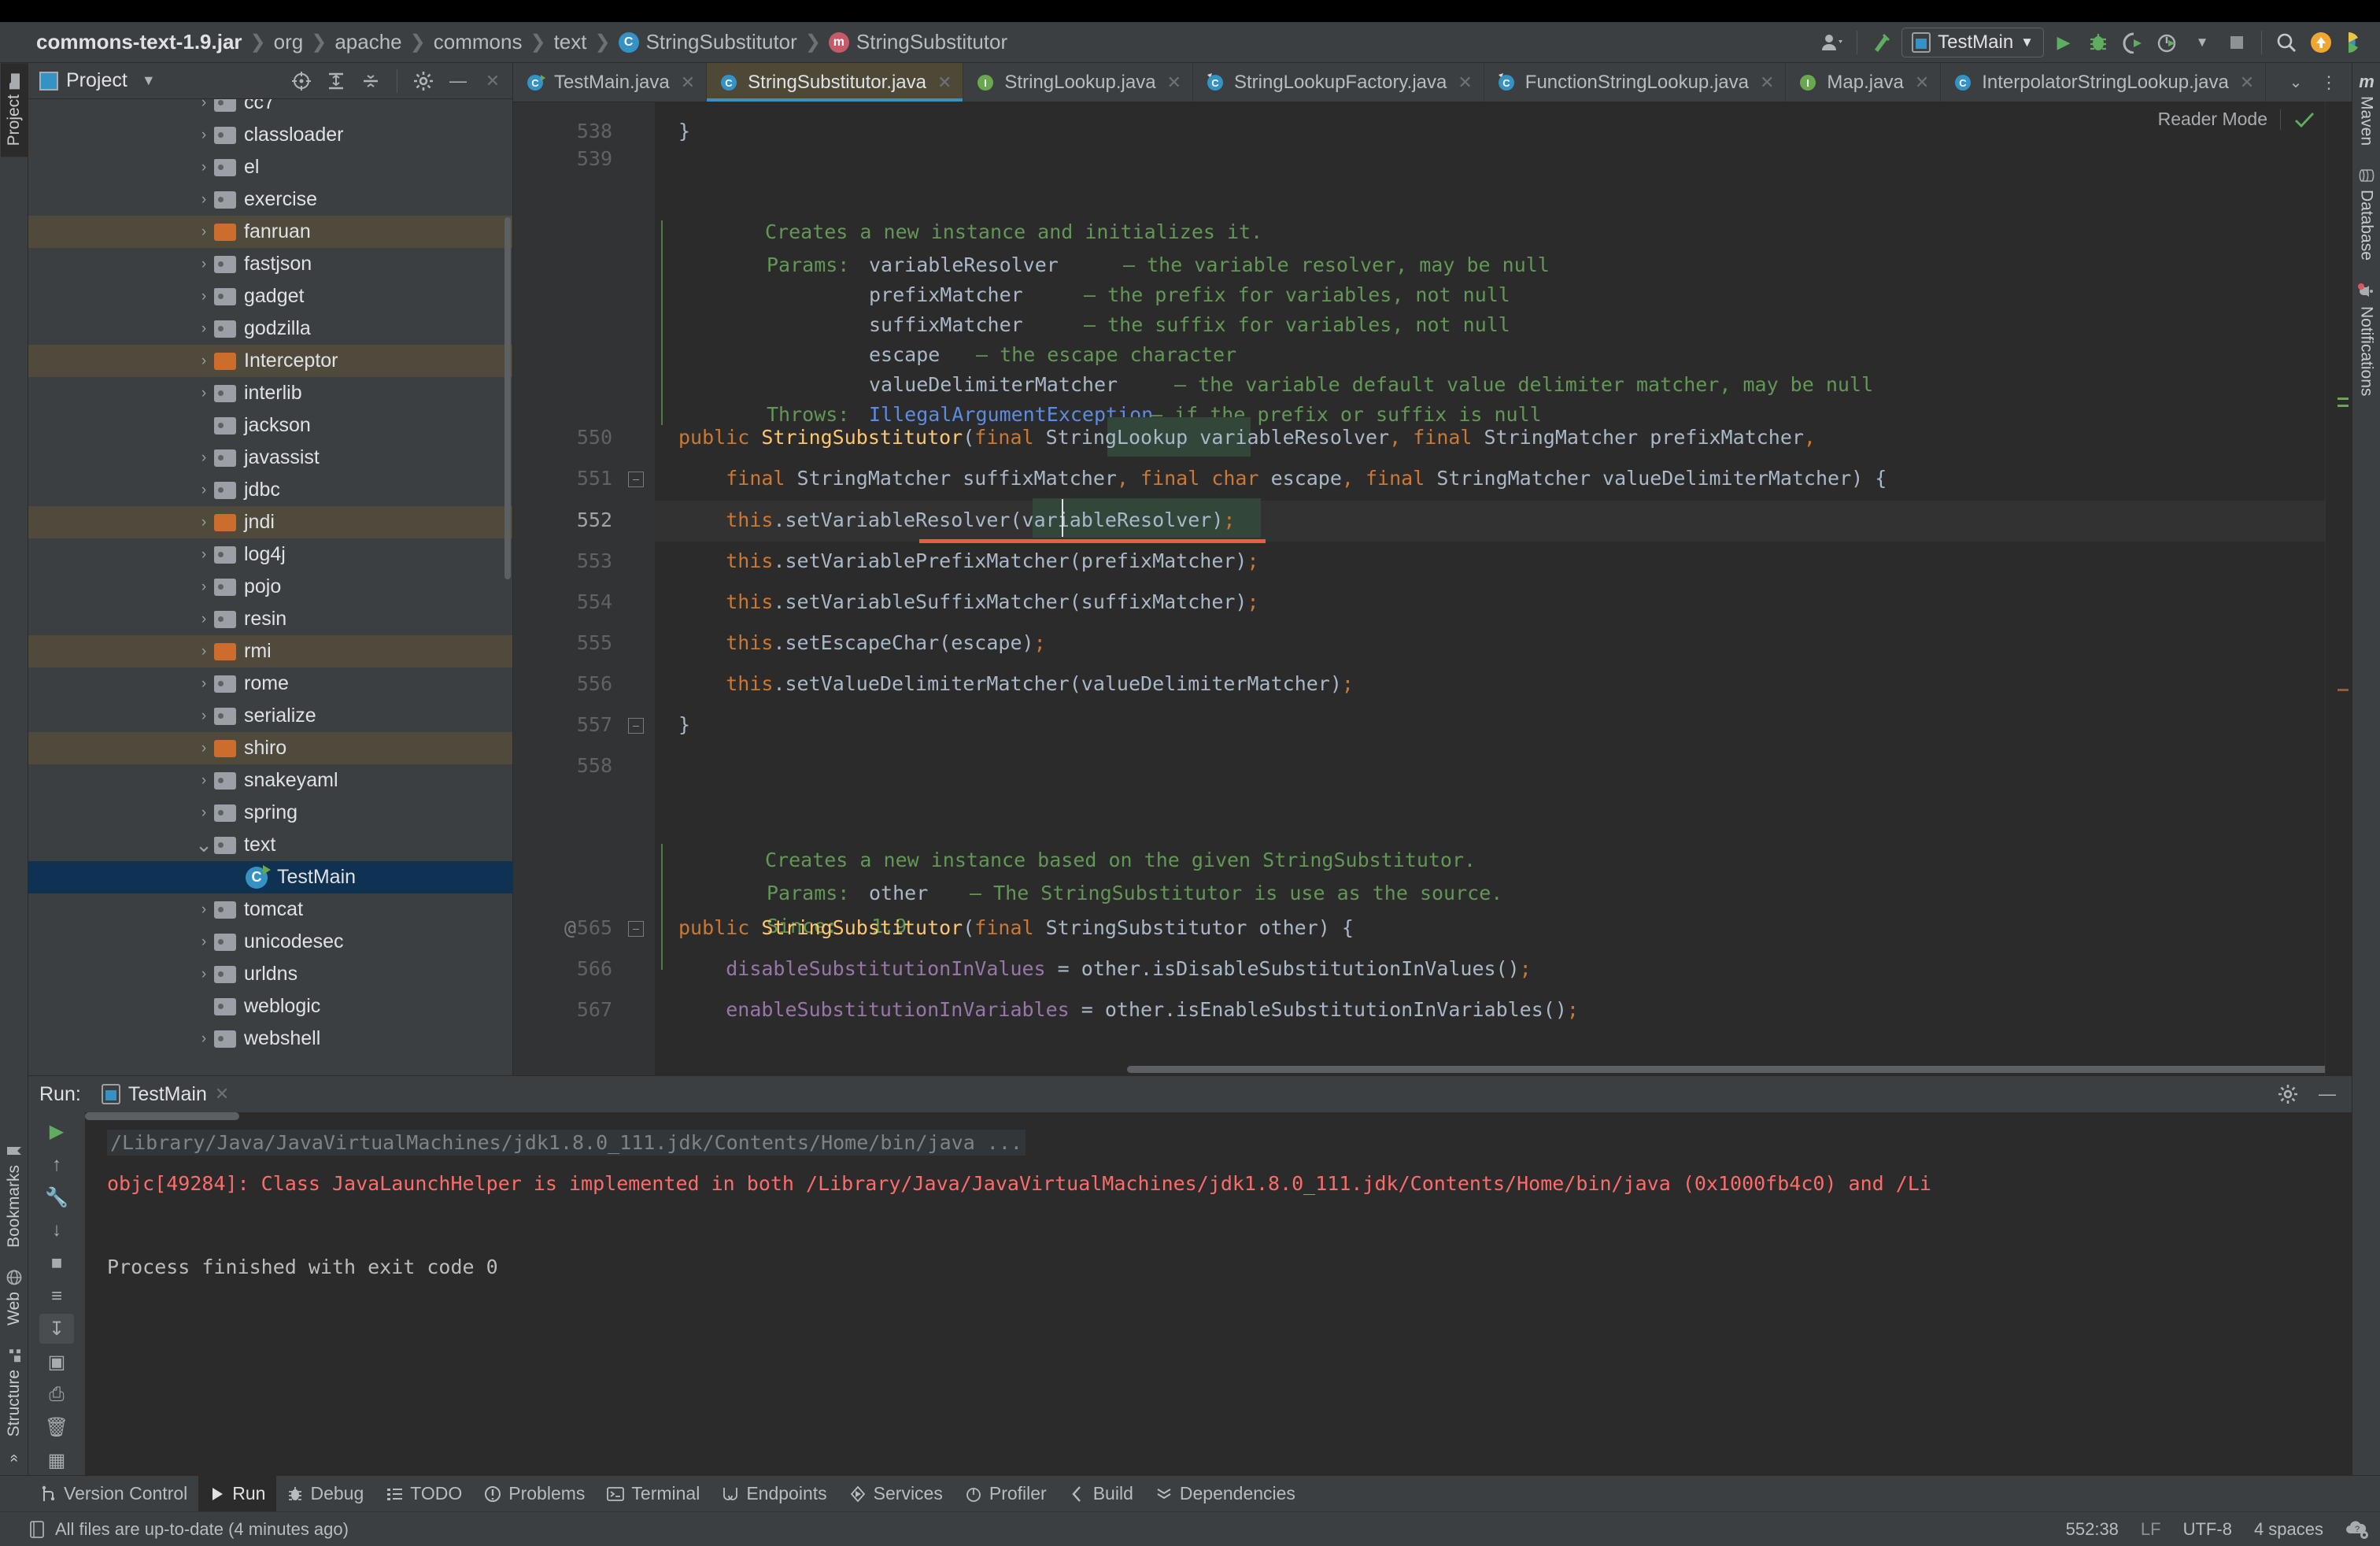 This screenshot has width=2380, height=1546. What do you see at coordinates (1635, 82) in the screenshot?
I see `editor-tab-functionstringlookup: C FunctionStringLookup.java ✕` at bounding box center [1635, 82].